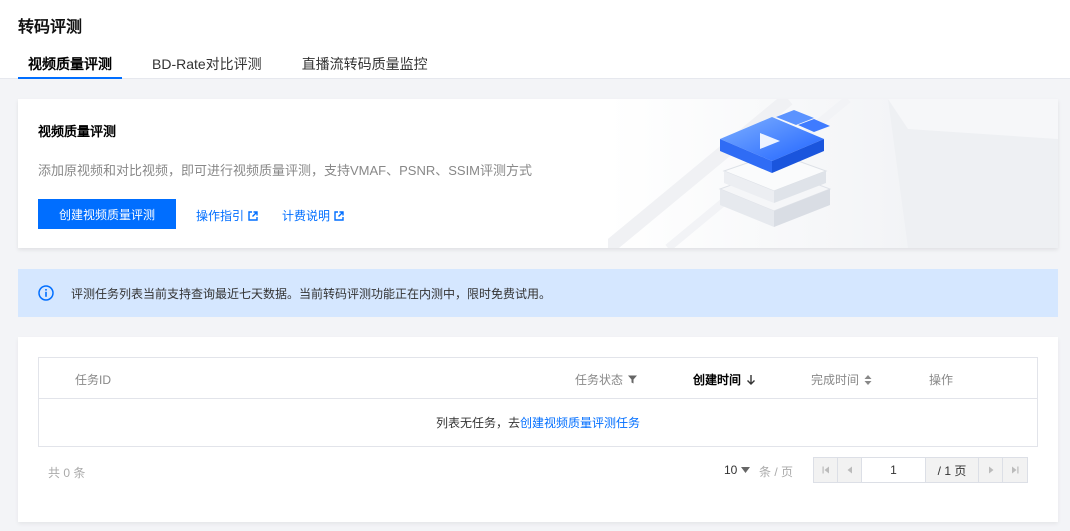 The width and height of the screenshot is (1070, 531). What do you see at coordinates (311, 293) in the screenshot?
I see `notice-text: 评测任务列表当前支持查询最近七天数据。当前转码评测功能正在内测中，限时免费试用。` at bounding box center [311, 293].